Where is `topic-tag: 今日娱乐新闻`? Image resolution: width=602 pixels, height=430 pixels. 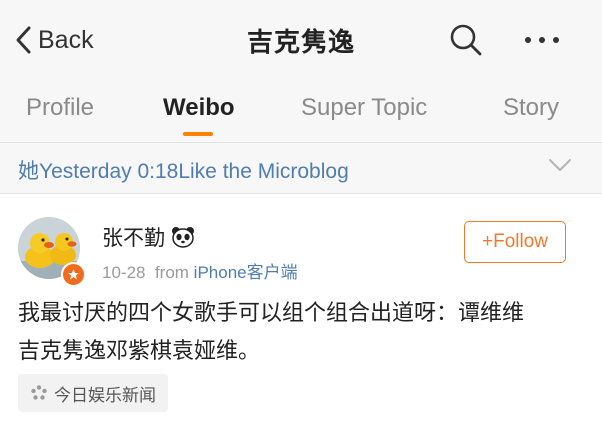 topic-tag: 今日娱乐新闻 is located at coordinates (93, 393).